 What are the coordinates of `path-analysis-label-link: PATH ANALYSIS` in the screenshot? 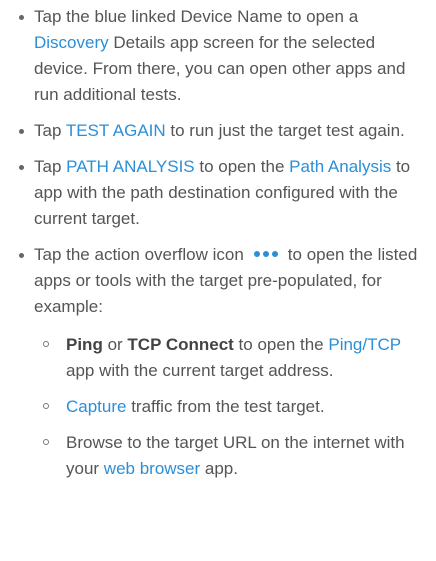 It's located at (130, 166).